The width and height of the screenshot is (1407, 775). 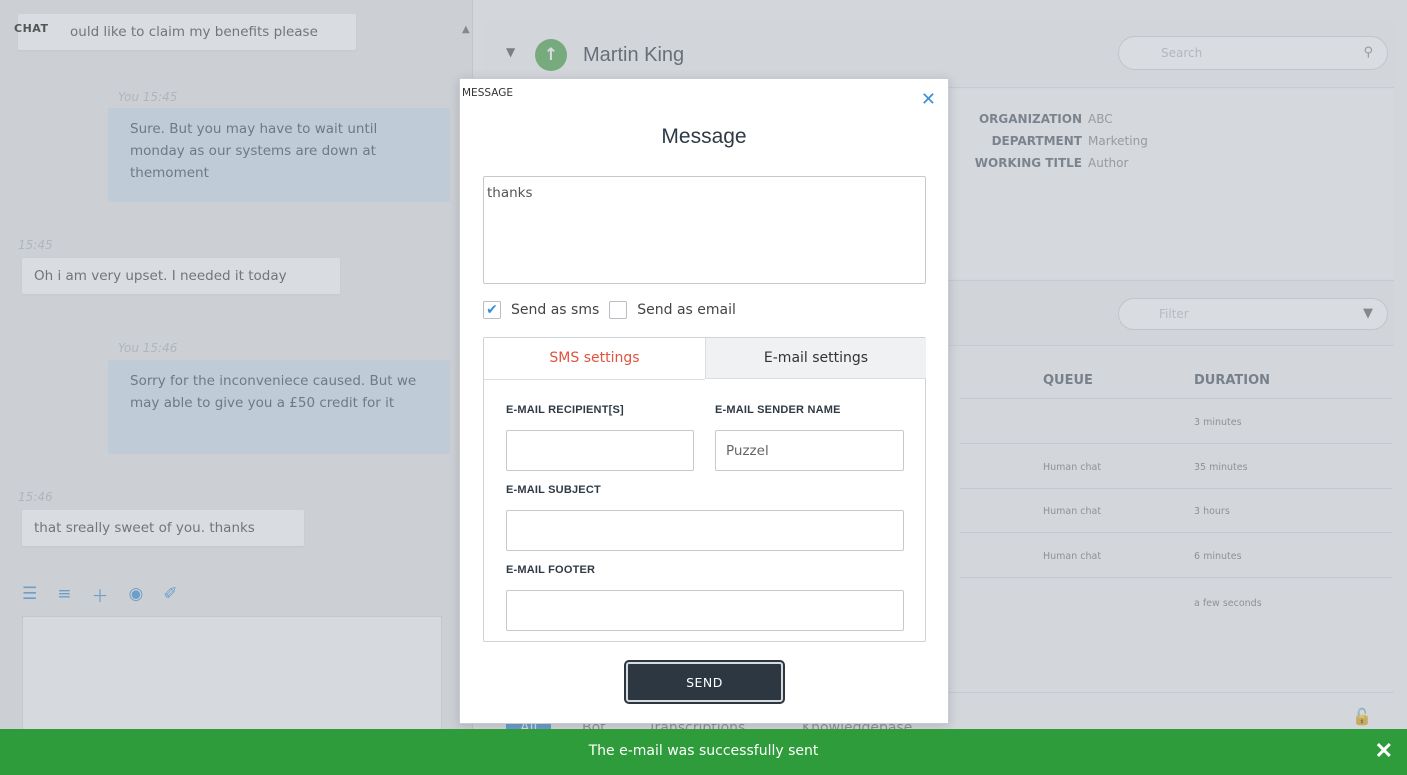 What do you see at coordinates (705, 610) in the screenshot?
I see `email-footer-field` at bounding box center [705, 610].